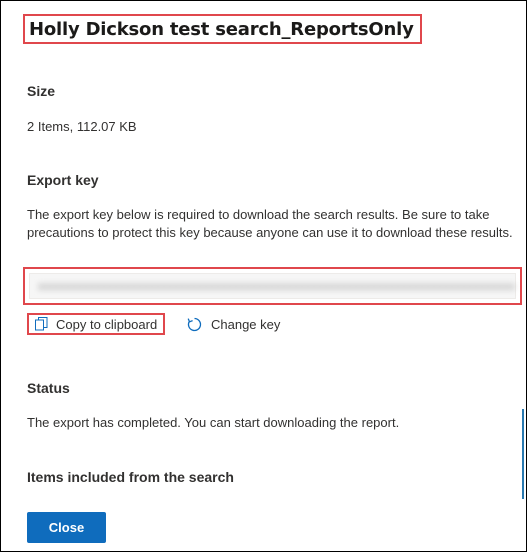 The image size is (527, 552). I want to click on export-key-label: Export key, so click(63, 180).